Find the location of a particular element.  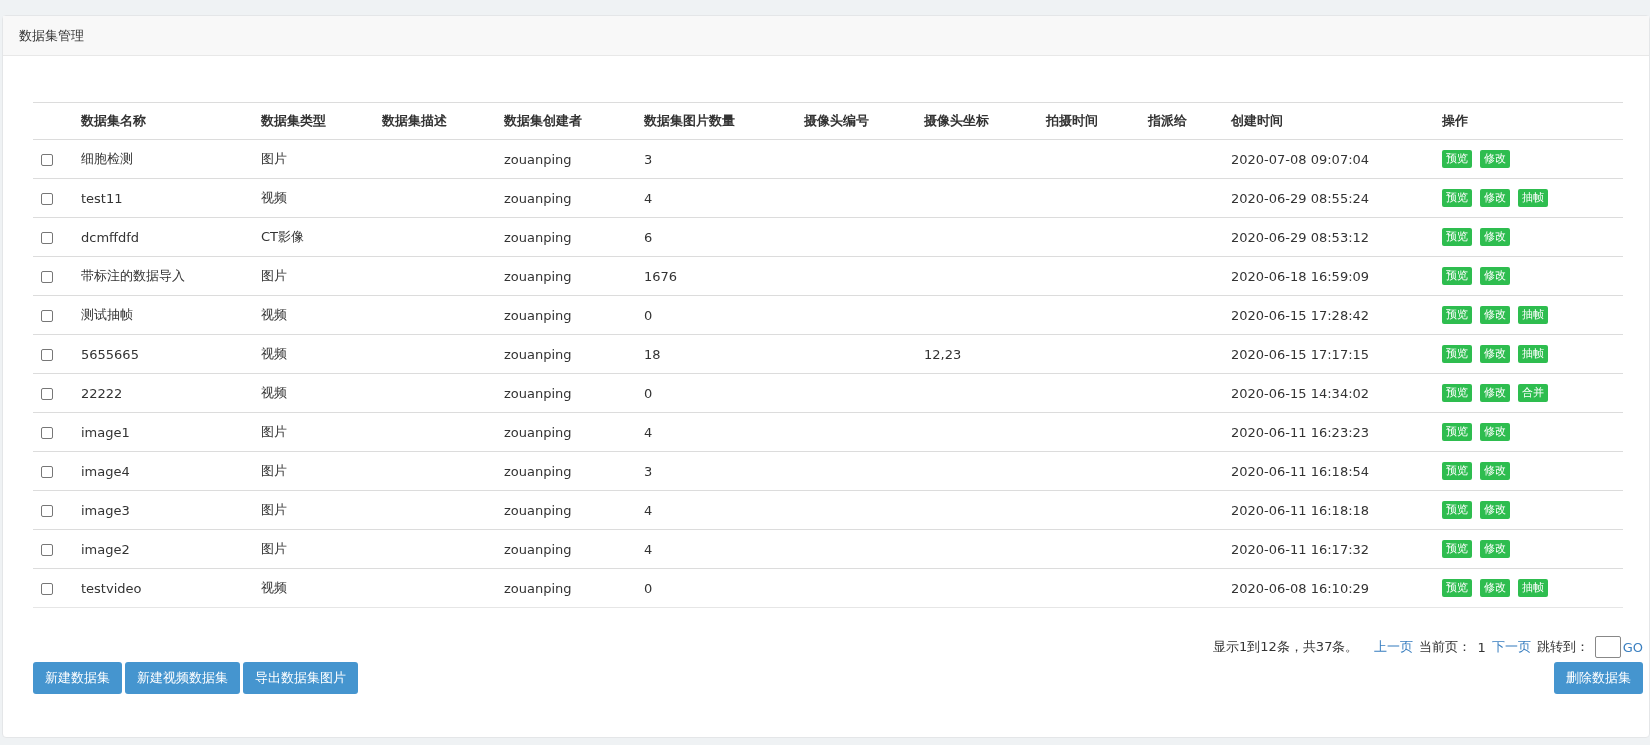

delete-dataset-button: 删除数据集 is located at coordinates (1598, 678).